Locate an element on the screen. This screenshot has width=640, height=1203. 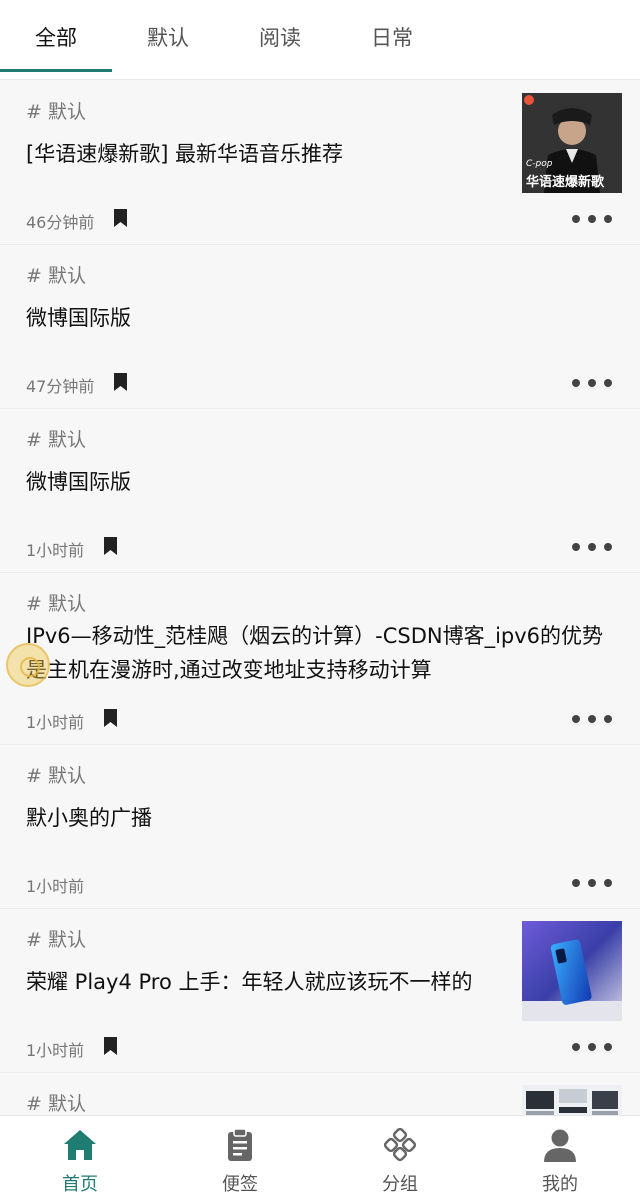
phone-thumbnail is located at coordinates (572, 971).